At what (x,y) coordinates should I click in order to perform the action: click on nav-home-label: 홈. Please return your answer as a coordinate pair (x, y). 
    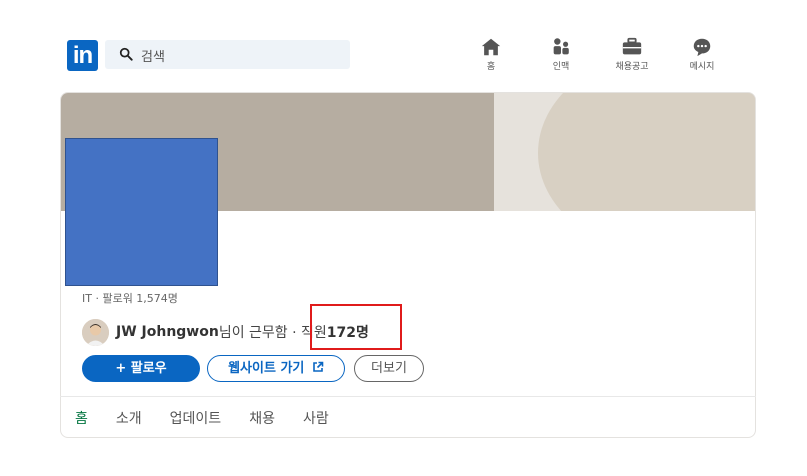
    Looking at the image, I should click on (491, 67).